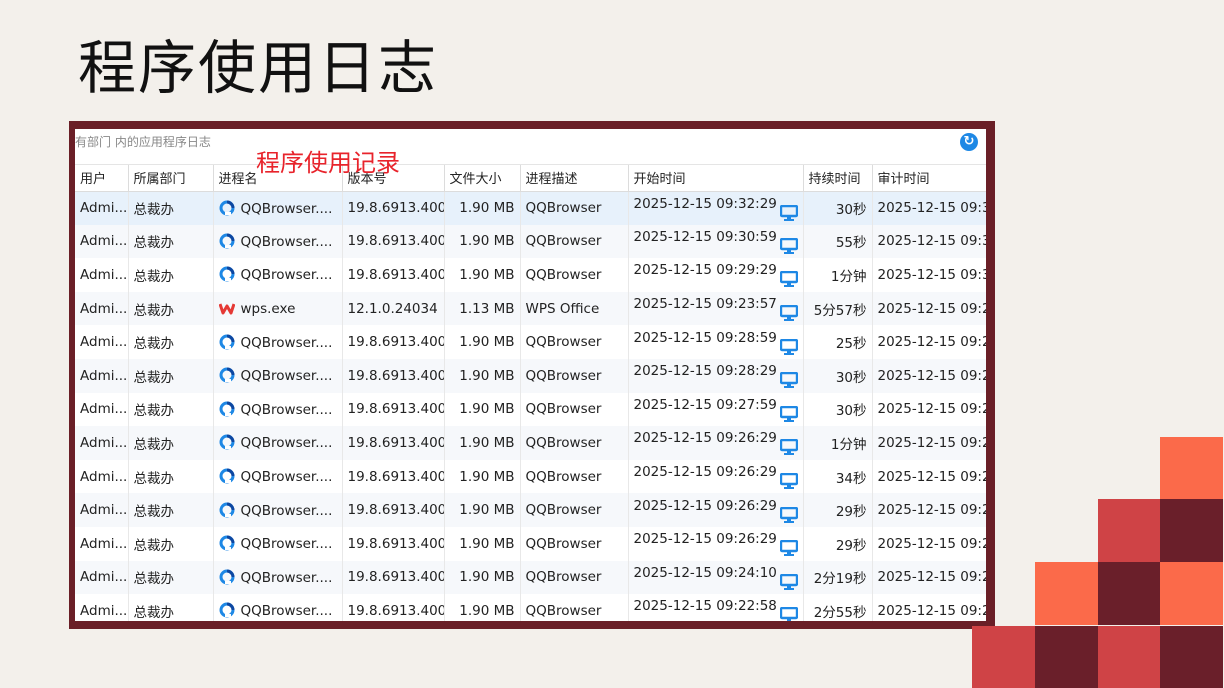  Describe the element at coordinates (932, 274) in the screenshot. I see `audit-time-cell-text: 2025-12-15 09:30` at that location.